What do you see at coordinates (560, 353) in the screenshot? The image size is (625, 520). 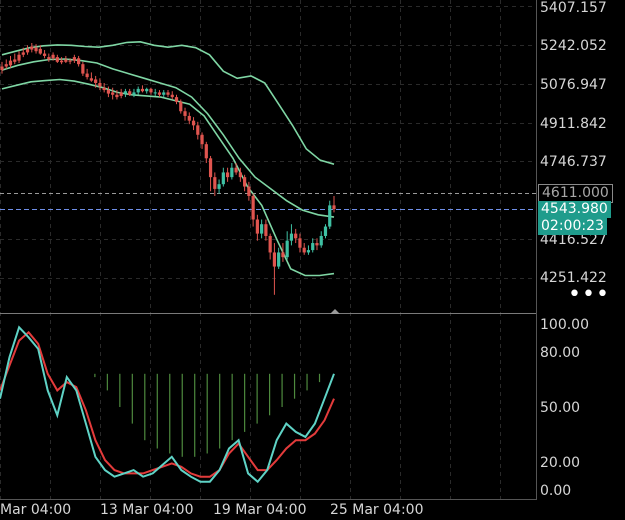 I see `osc-tick-label: 80.00` at bounding box center [560, 353].